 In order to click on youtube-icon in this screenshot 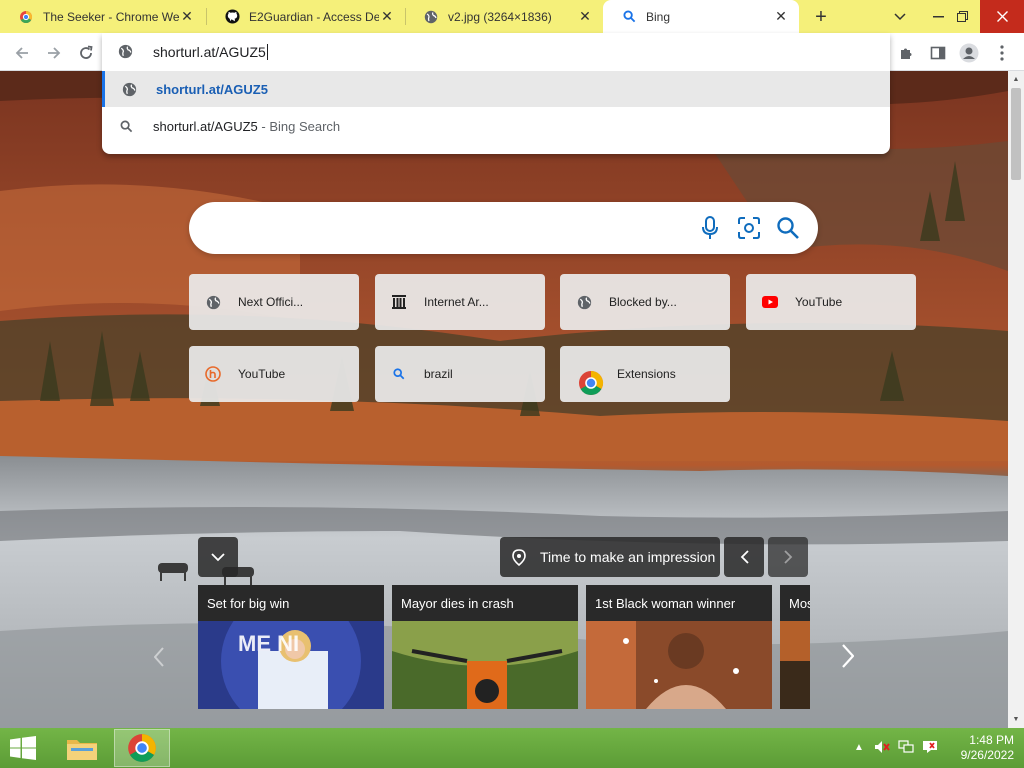, I will do `click(770, 302)`.